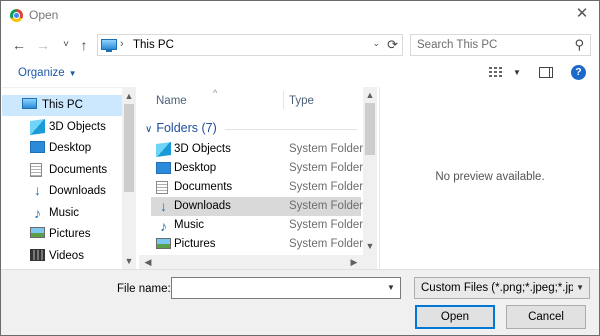  Describe the element at coordinates (497, 288) in the screenshot. I see `file-type-value: Custom Files (*.png;*.jpeg;*.jpg` at that location.